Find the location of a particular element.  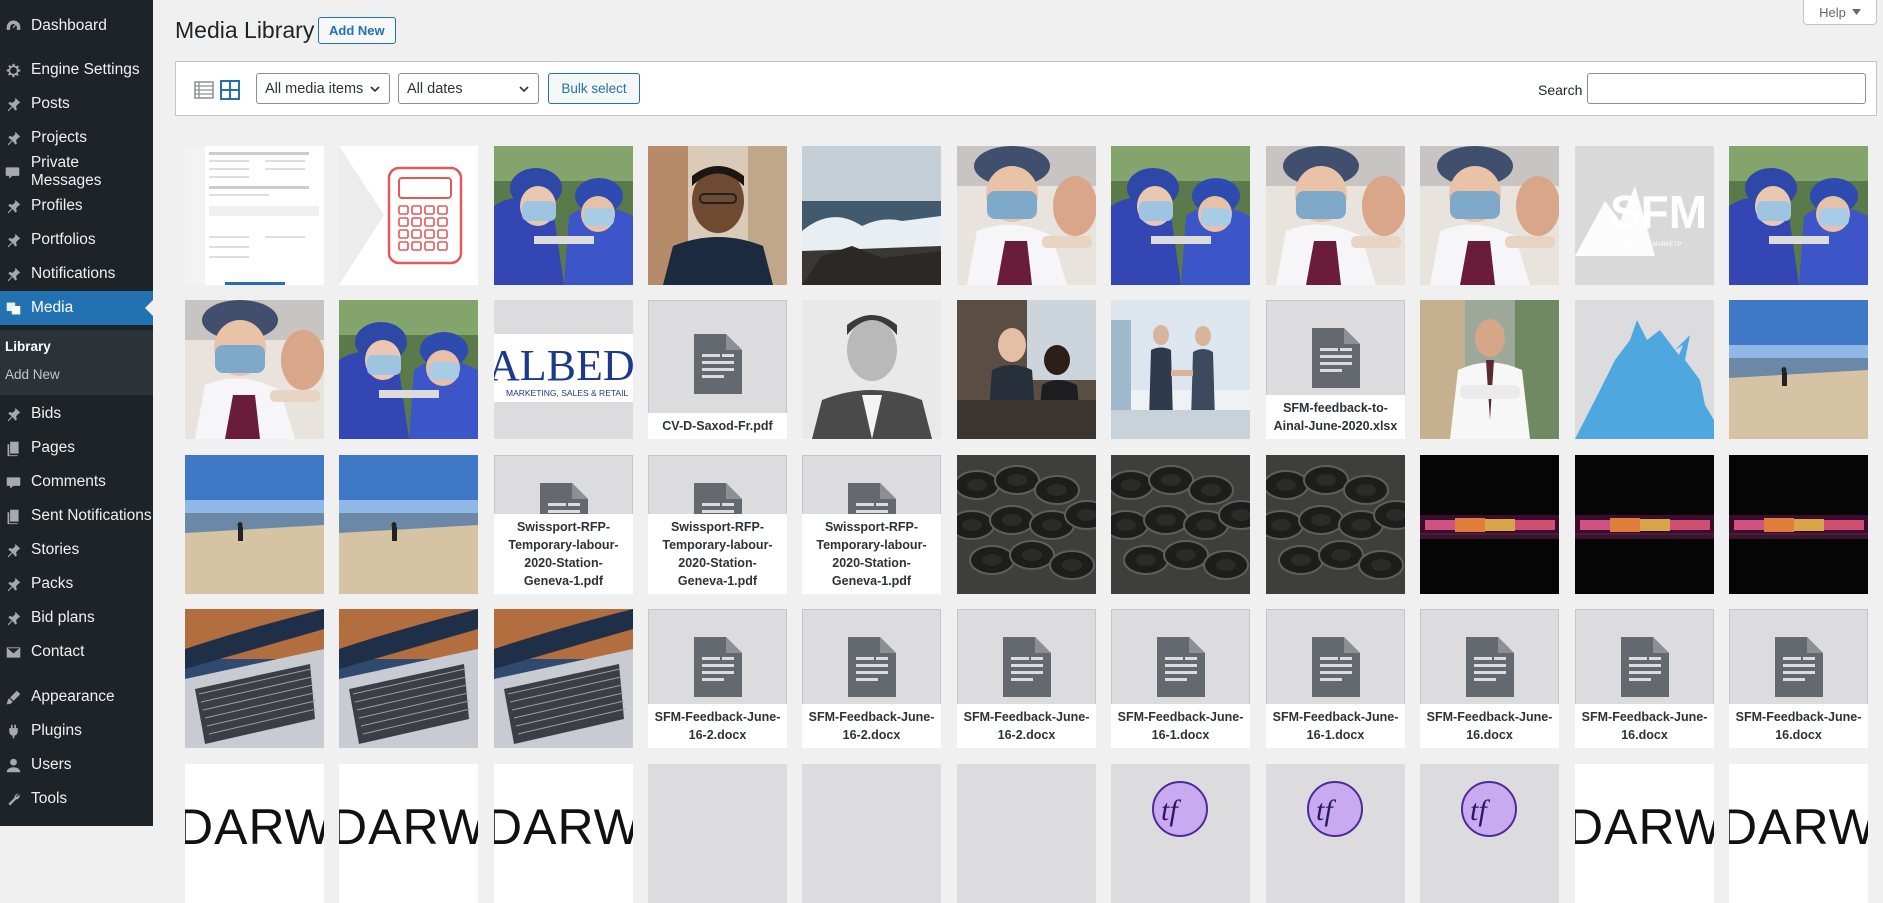

submenu-library: Library is located at coordinates (28, 346).